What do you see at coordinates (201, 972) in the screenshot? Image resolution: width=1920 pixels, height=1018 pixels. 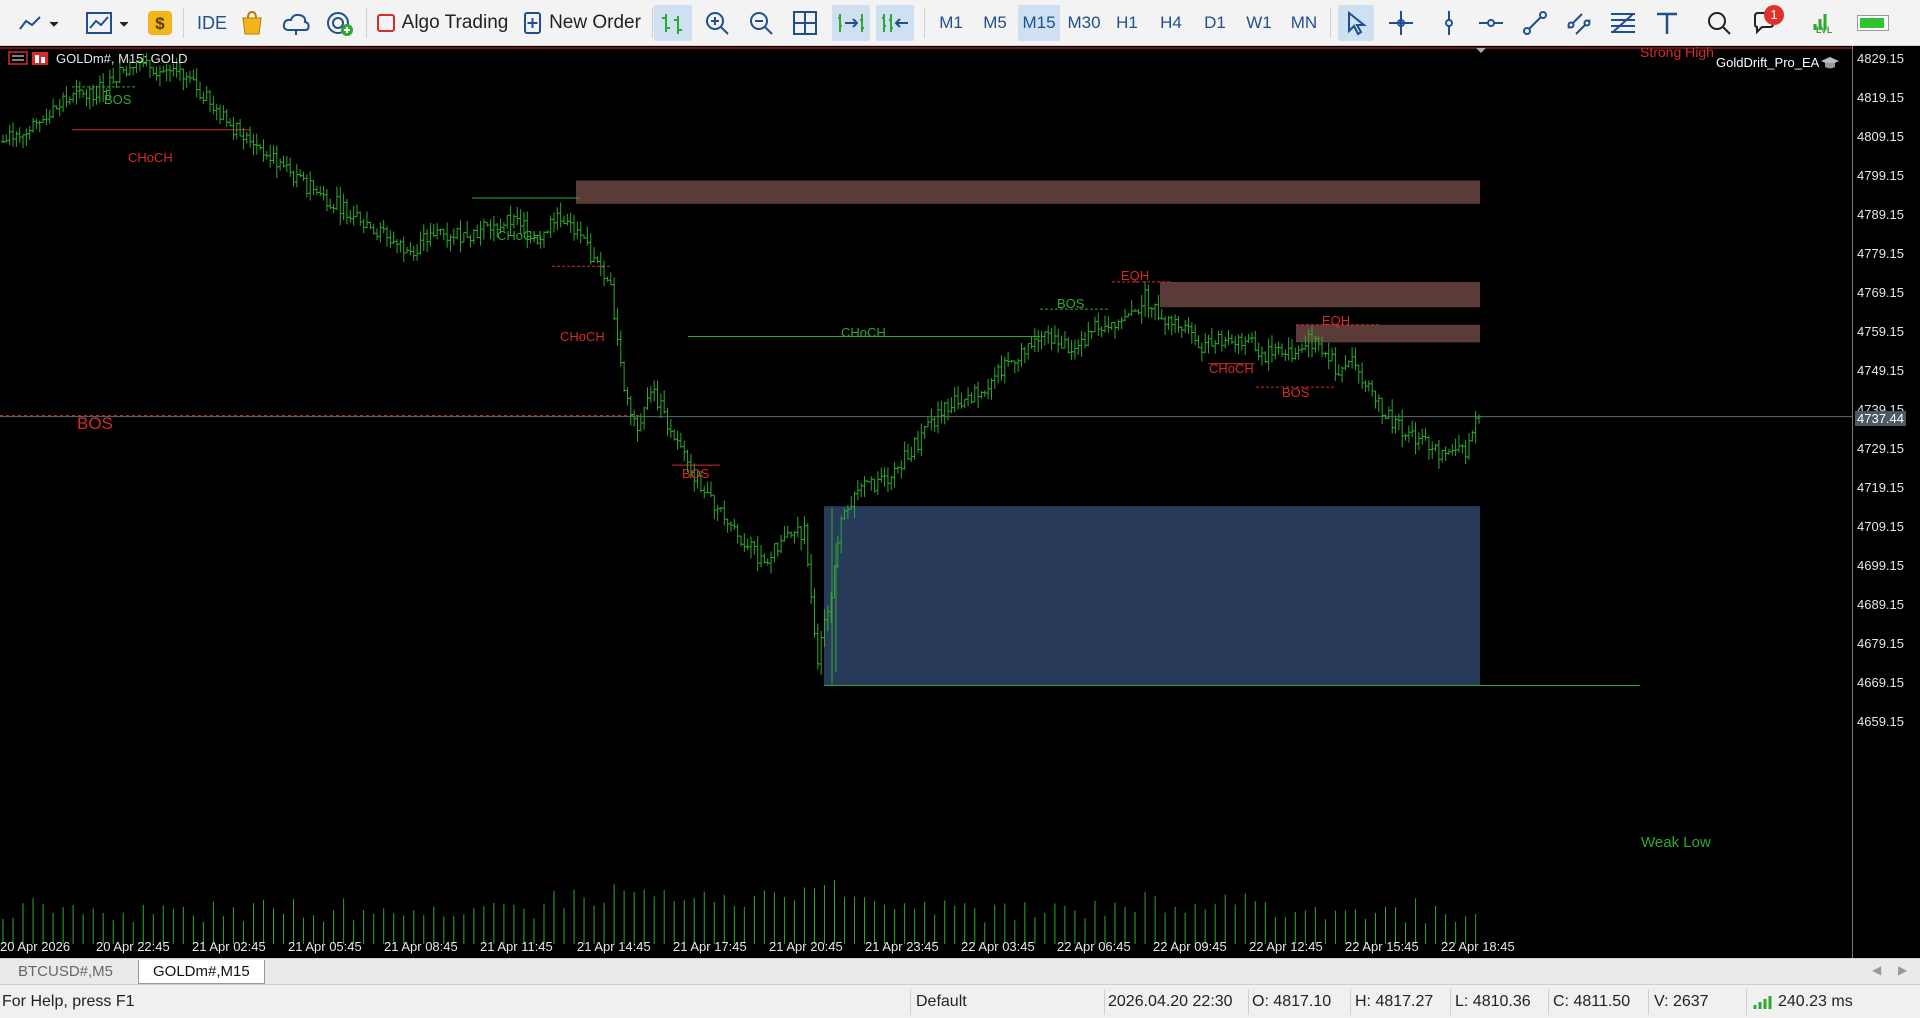 I see `tab-goldm-m15: GOLDm#,M15` at bounding box center [201, 972].